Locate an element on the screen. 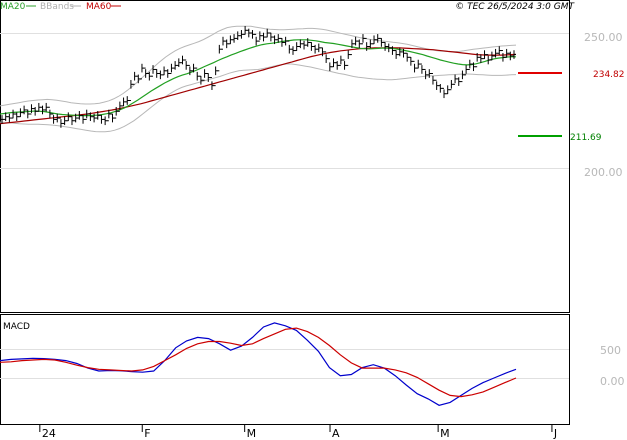  y-tick-label-200: 200.00 is located at coordinates (603, 172).